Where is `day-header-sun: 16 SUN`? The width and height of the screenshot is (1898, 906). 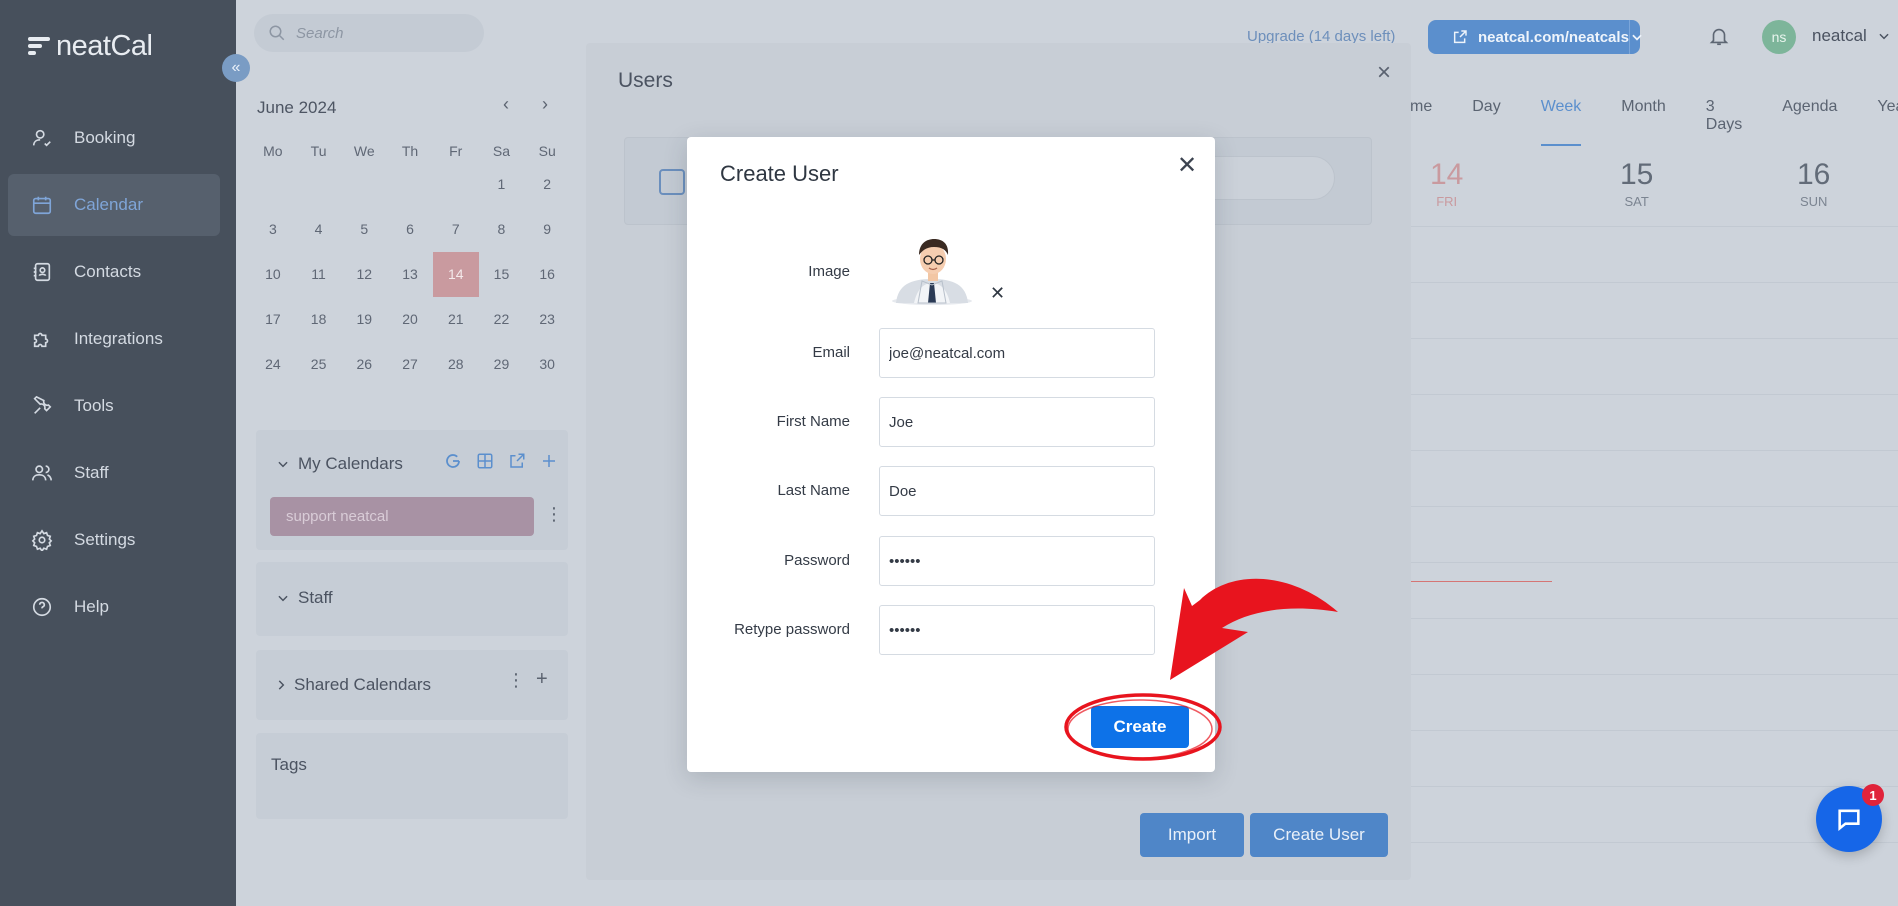
day-header-sun: 16 SUN is located at coordinates (1813, 183).